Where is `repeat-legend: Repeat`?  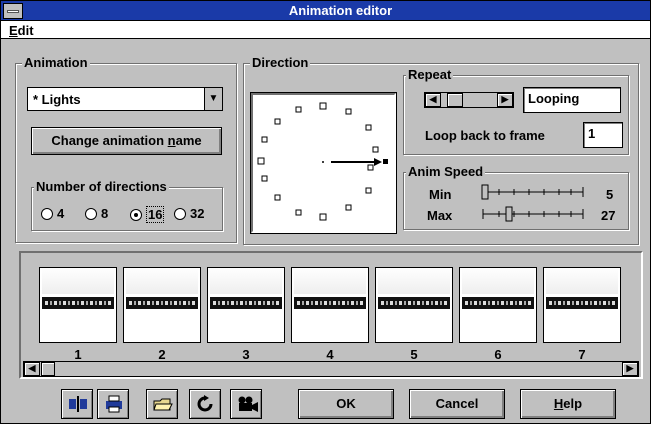 repeat-legend: Repeat is located at coordinates (430, 74).